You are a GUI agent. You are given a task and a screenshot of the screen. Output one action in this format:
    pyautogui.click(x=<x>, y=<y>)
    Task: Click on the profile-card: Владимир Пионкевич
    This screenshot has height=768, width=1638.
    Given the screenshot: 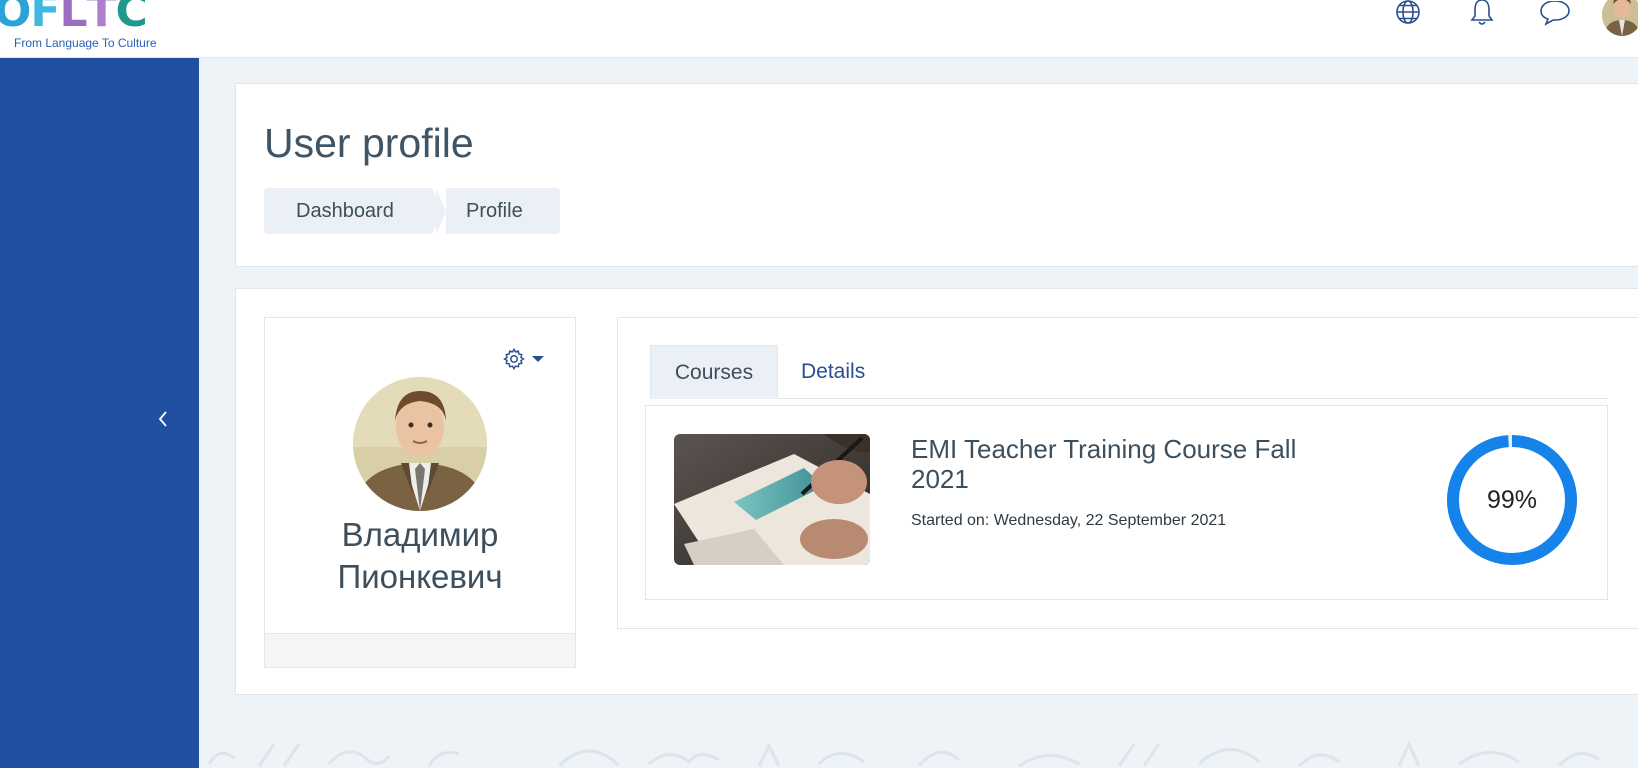 What is the action you would take?
    pyautogui.click(x=420, y=492)
    